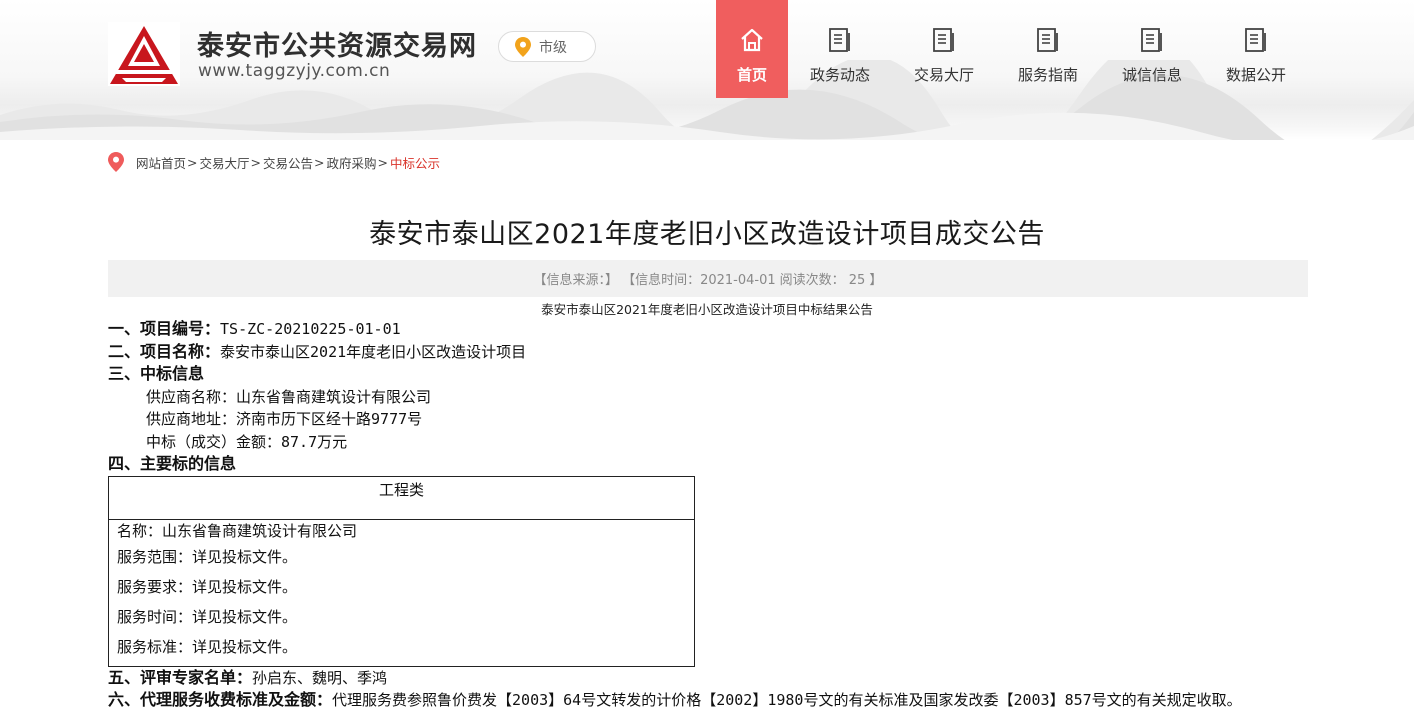 The height and width of the screenshot is (724, 1414). Describe the element at coordinates (1255, 75) in the screenshot. I see `nav-data-public-label: 数据公开` at that location.